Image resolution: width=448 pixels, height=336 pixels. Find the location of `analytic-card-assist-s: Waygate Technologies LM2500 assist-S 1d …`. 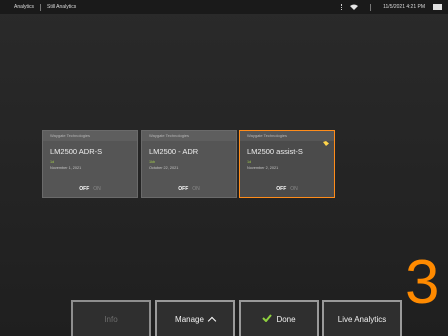

analytic-card-assist-s: Waygate Technologies LM2500 assist-S 1d … is located at coordinates (287, 164).